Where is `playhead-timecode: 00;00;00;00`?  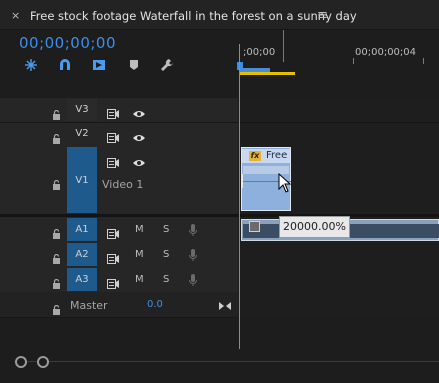
playhead-timecode: 00;00;00;00 is located at coordinates (67, 43).